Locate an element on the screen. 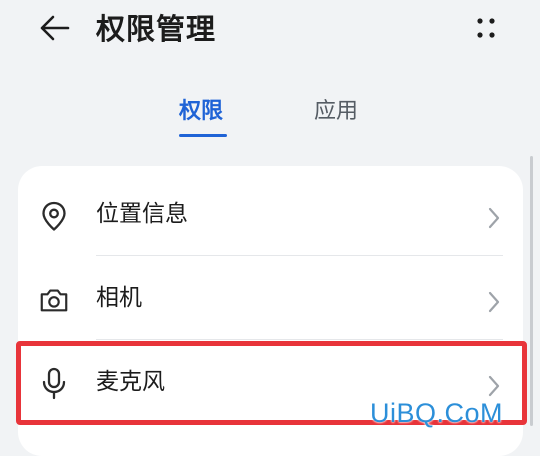  app-header: 权限管理 is located at coordinates (270, 30).